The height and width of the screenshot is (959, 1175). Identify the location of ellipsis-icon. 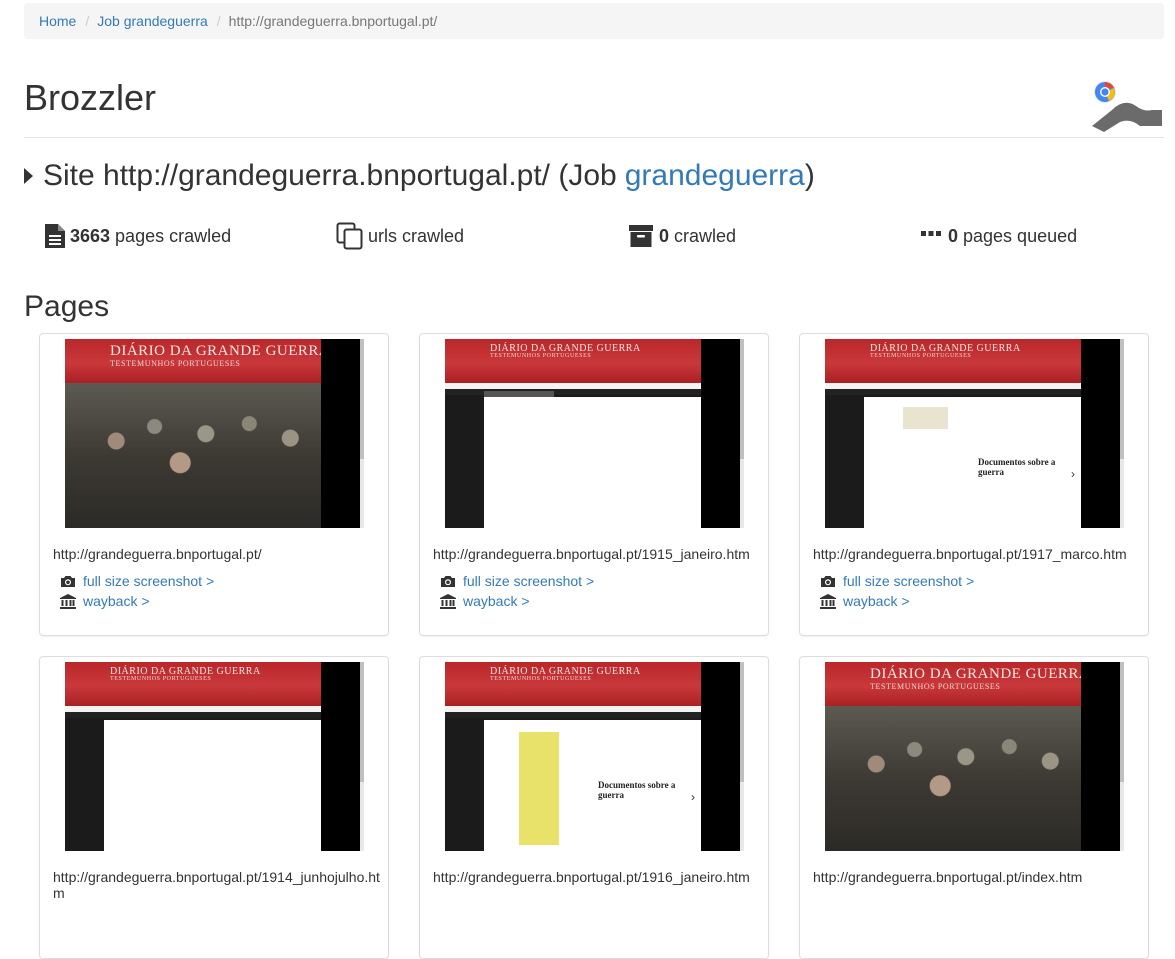
(932, 236).